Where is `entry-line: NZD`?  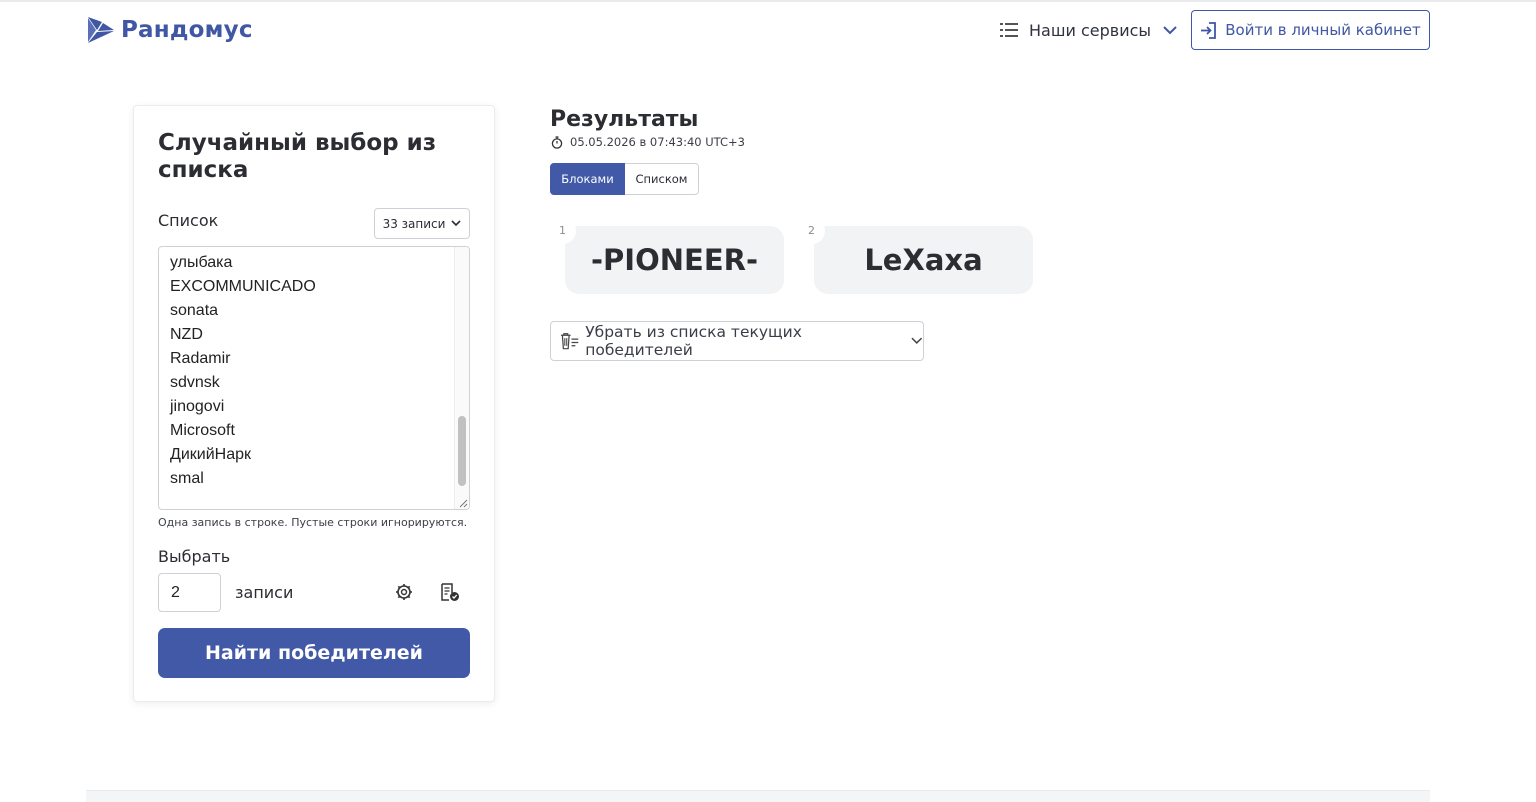 entry-line: NZD is located at coordinates (186, 334).